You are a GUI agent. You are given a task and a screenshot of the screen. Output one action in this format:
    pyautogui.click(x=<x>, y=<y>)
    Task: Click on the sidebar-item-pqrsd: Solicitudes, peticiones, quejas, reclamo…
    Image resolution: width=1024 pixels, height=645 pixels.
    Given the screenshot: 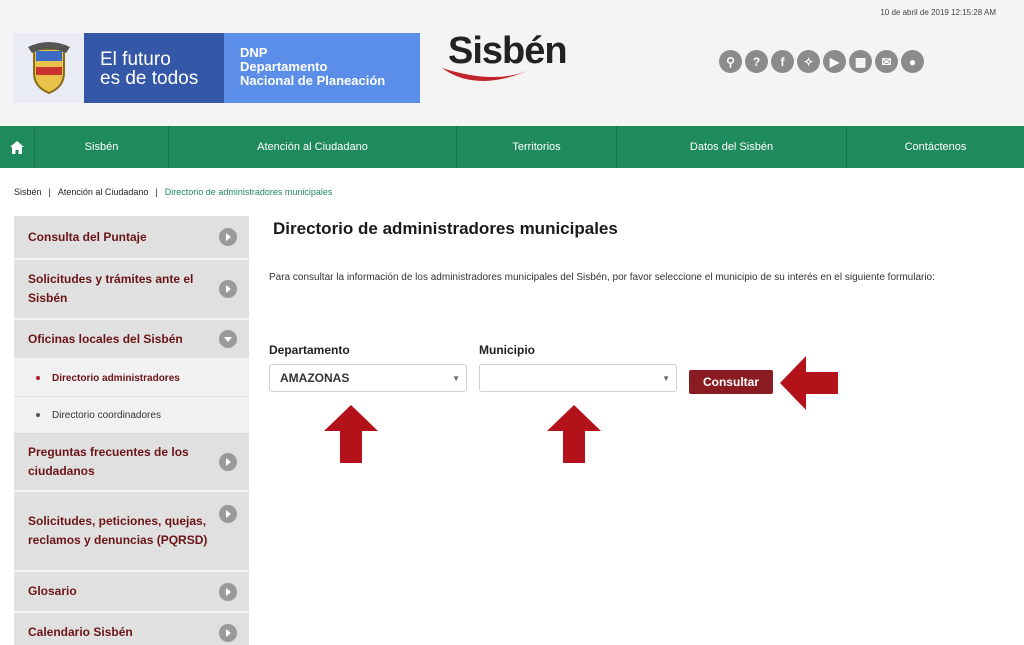 What is the action you would take?
    pyautogui.click(x=131, y=532)
    